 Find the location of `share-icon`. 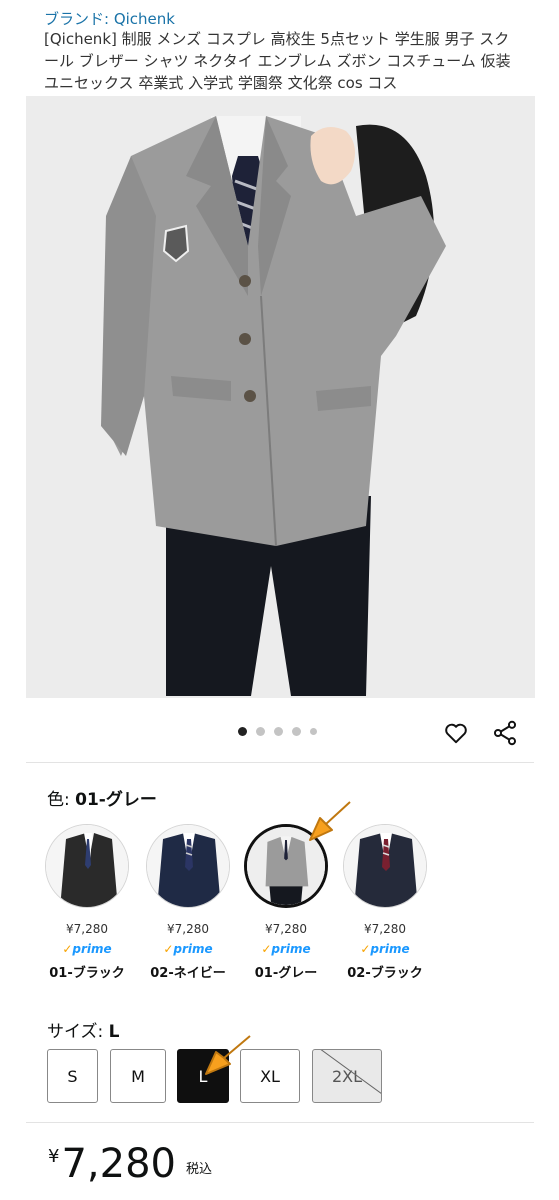

share-icon is located at coordinates (505, 733).